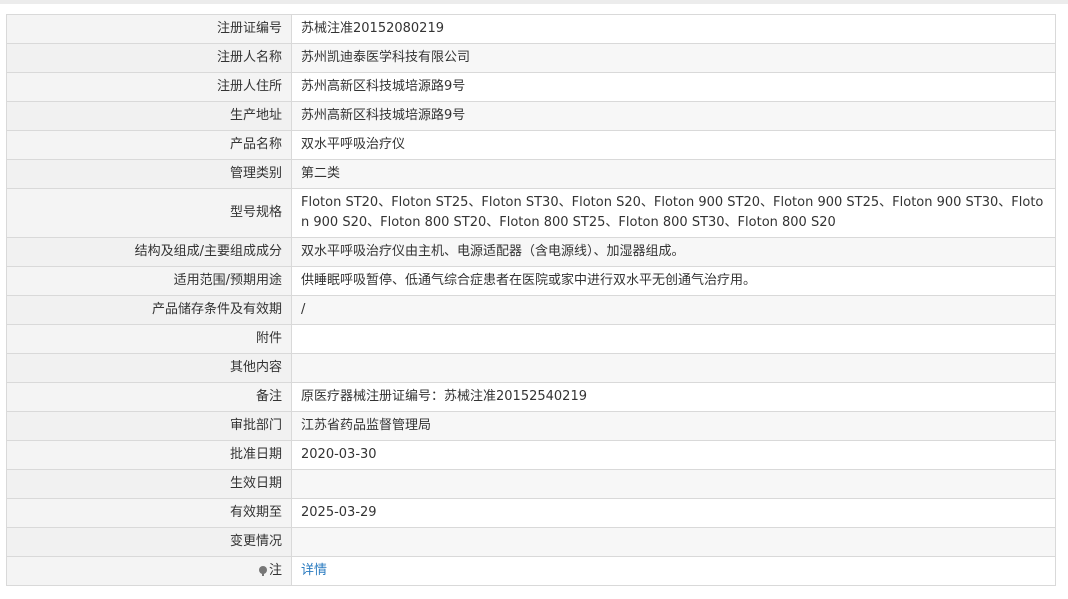 The image size is (1068, 599). Describe the element at coordinates (314, 570) in the screenshot. I see `details-link: 详情` at that location.